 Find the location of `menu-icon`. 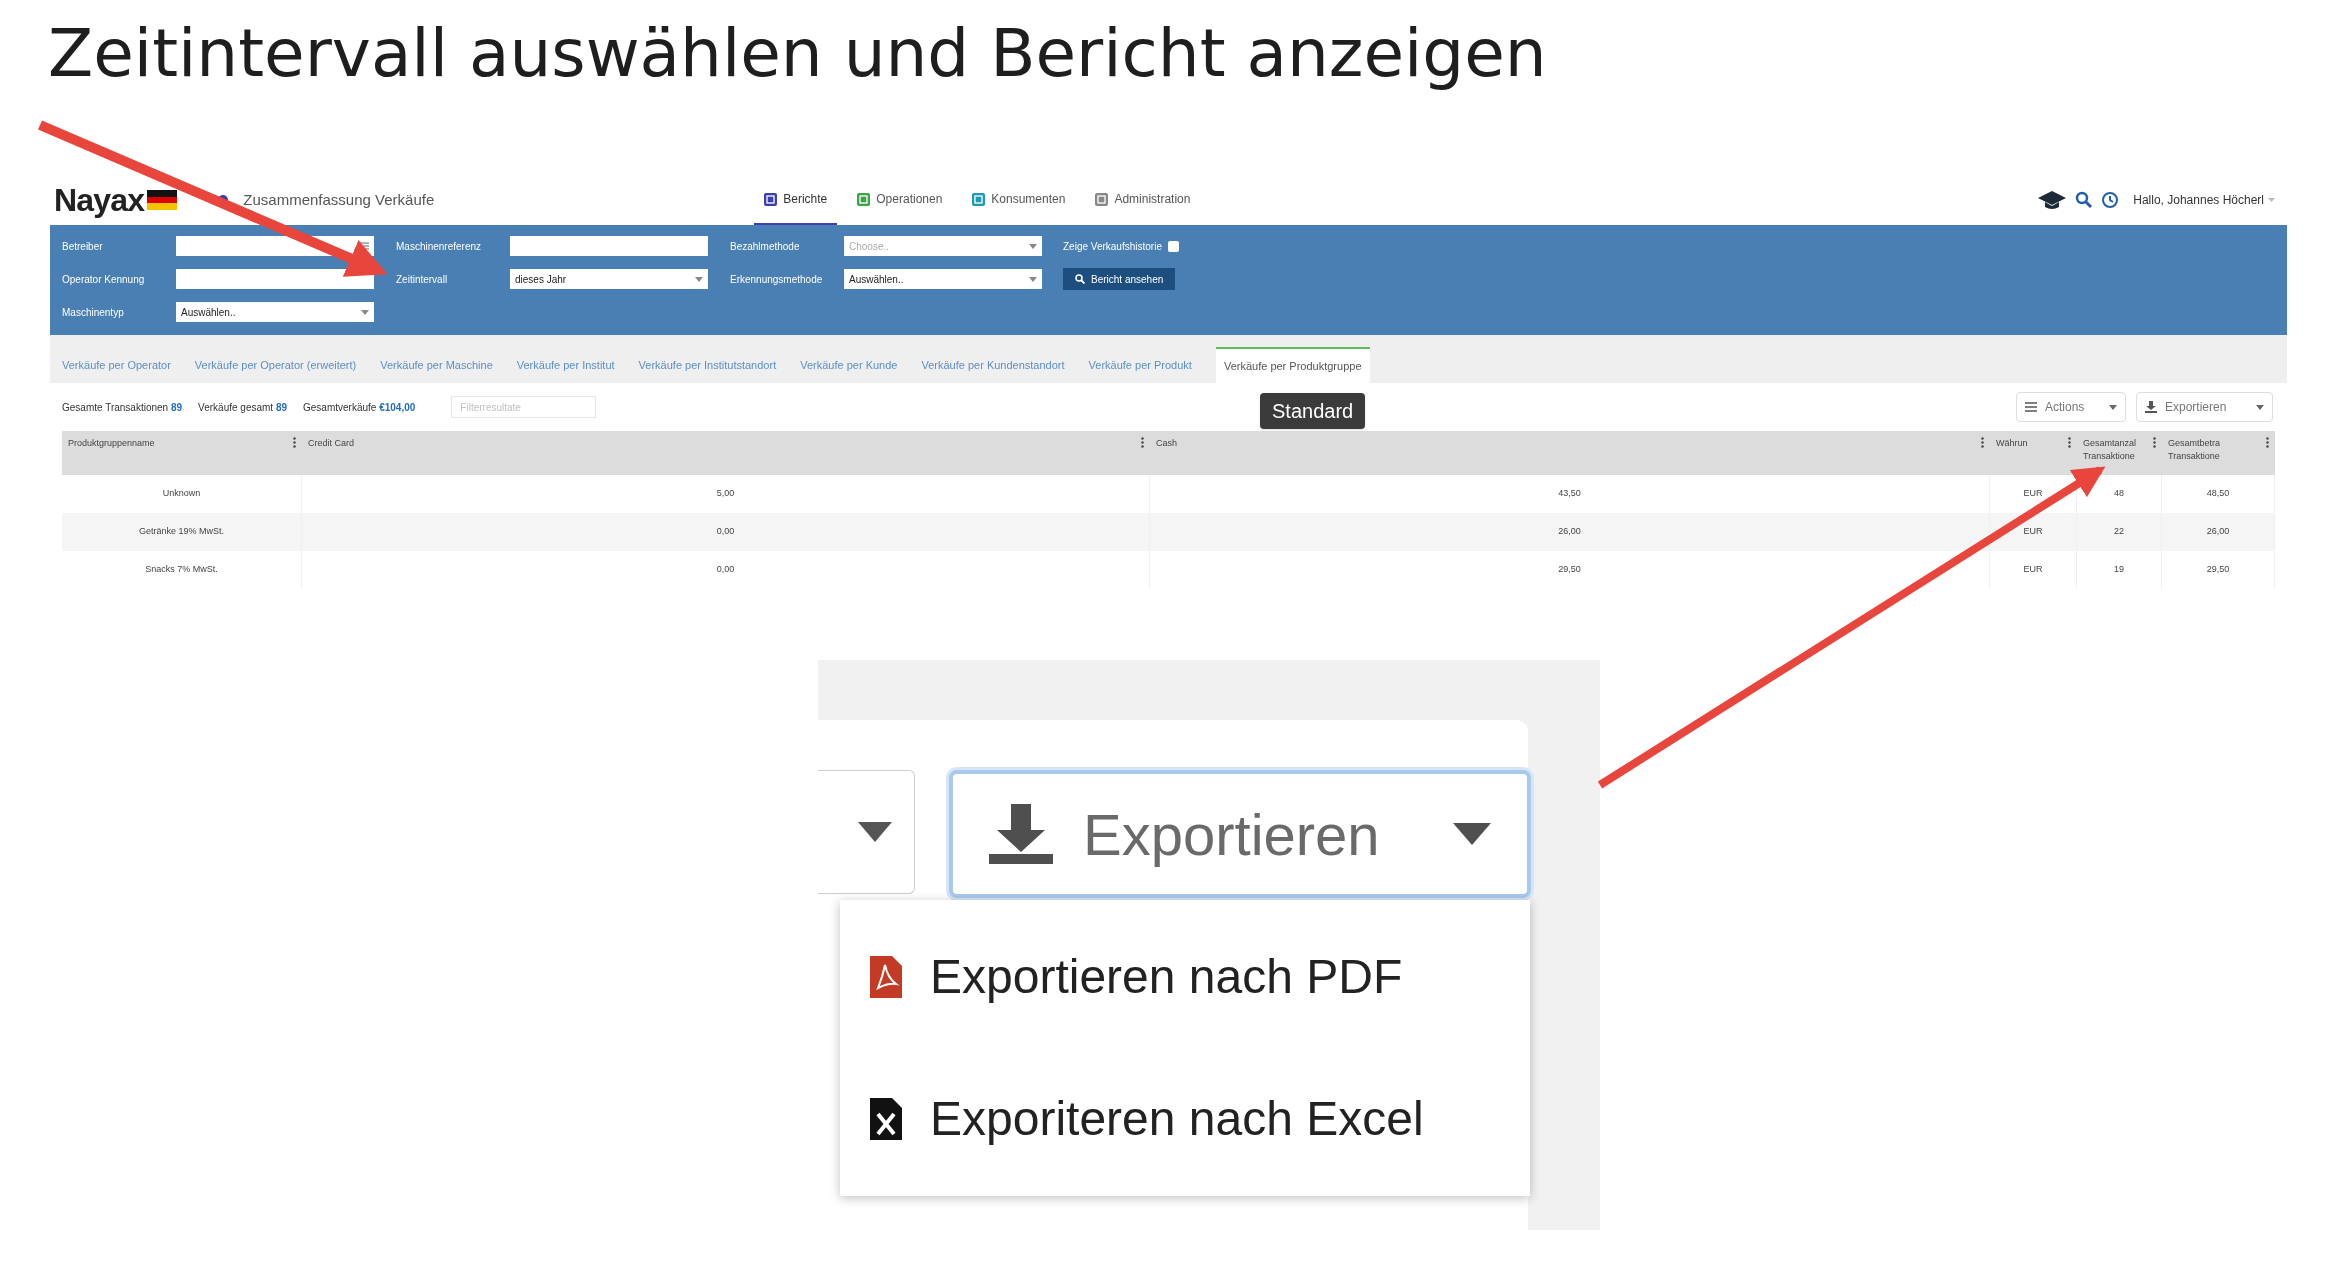

menu-icon is located at coordinates (2031, 407).